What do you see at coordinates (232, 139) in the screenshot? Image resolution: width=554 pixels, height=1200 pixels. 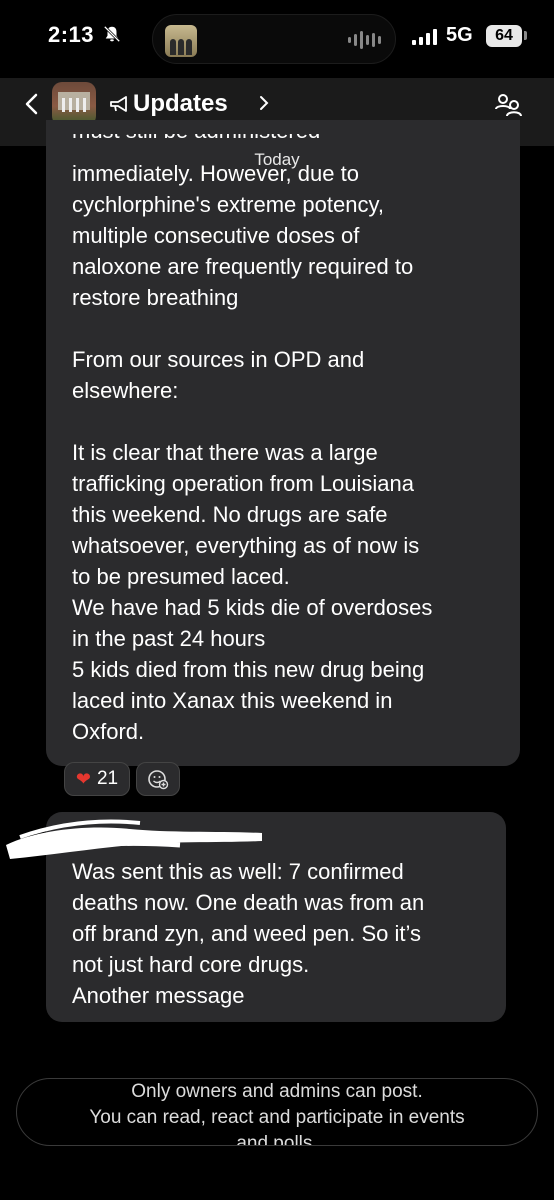 I see `cutoff-text-line: must still be administered` at bounding box center [232, 139].